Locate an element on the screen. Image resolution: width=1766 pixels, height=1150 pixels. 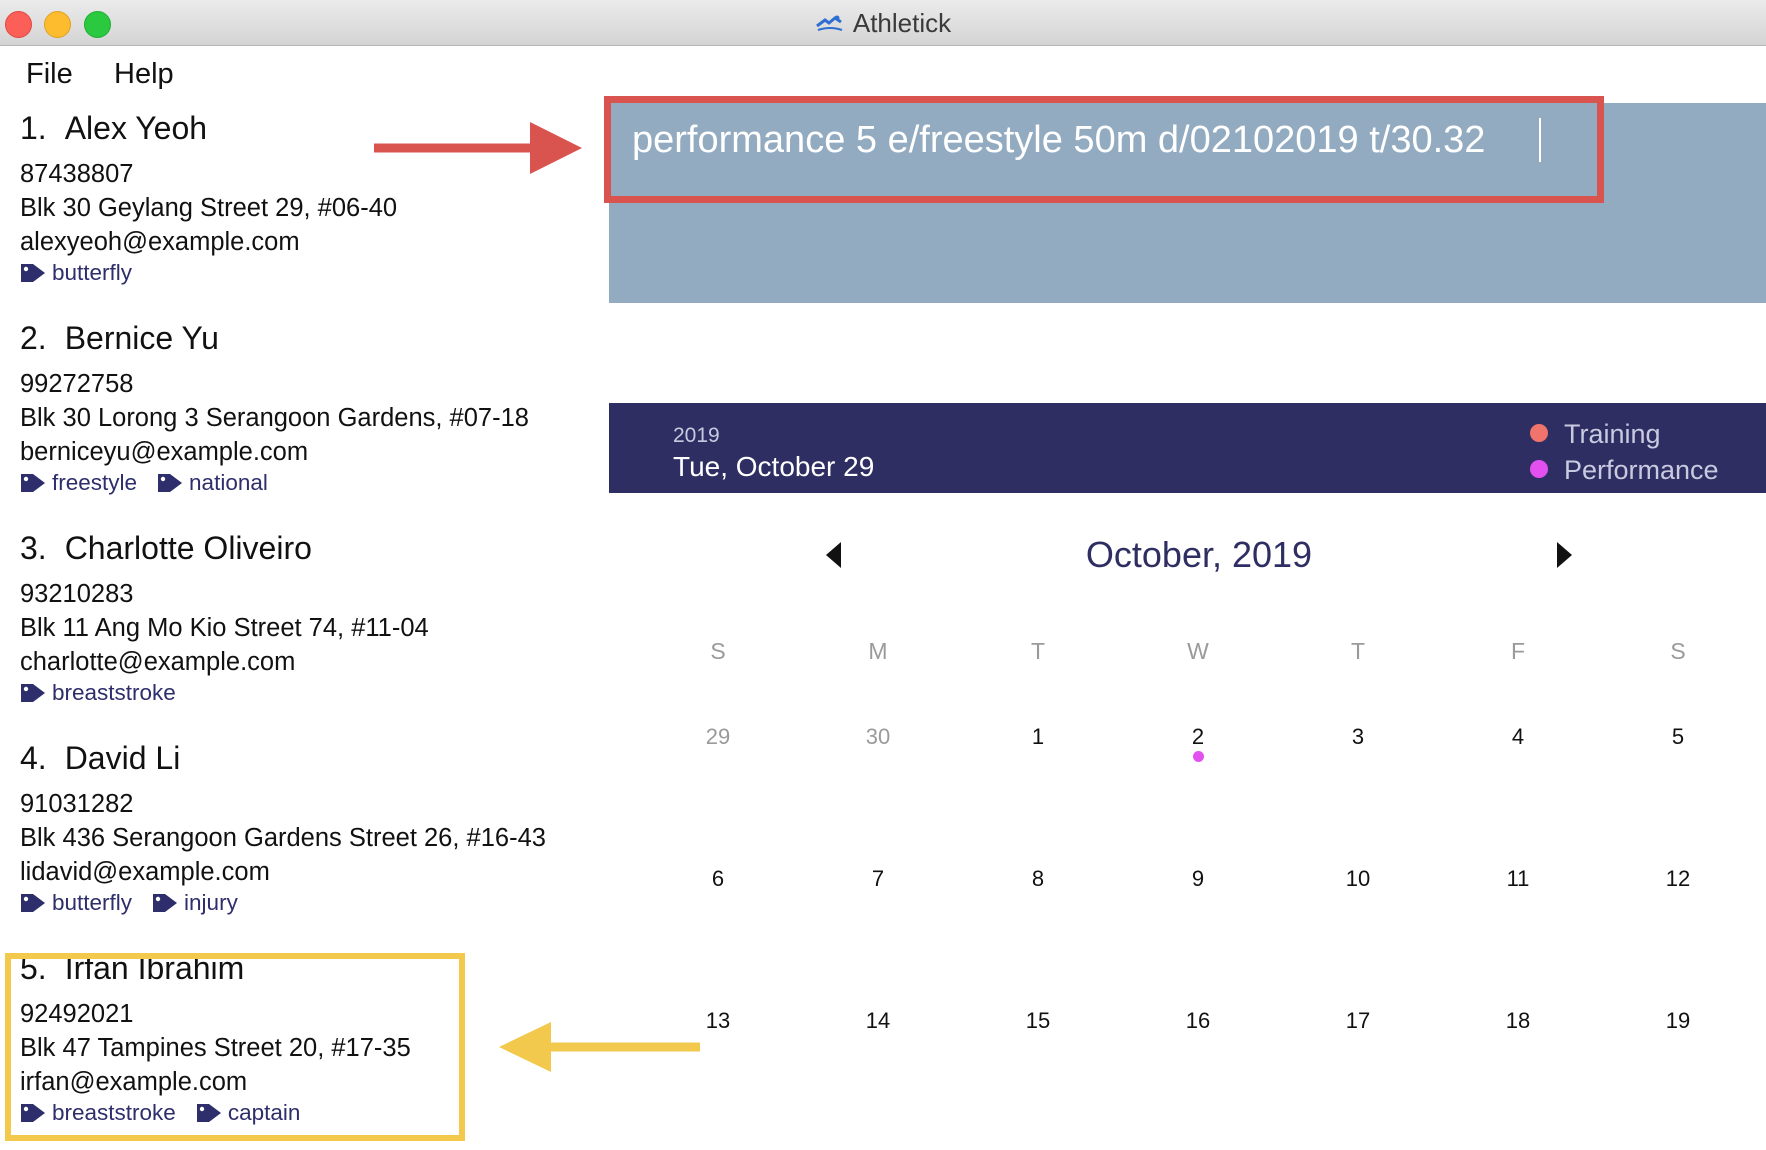
calendar-day: 10 is located at coordinates (1358, 879).